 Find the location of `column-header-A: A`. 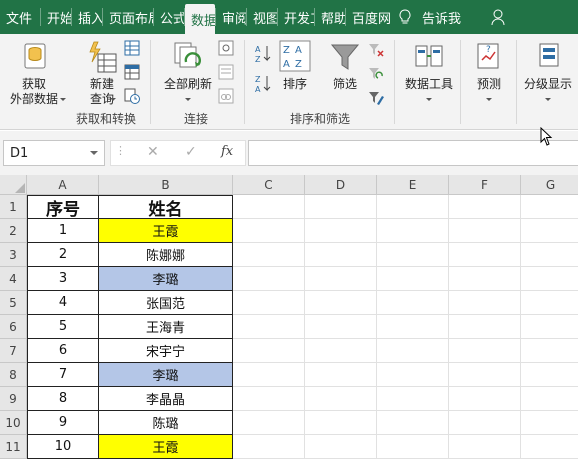

column-header-A: A is located at coordinates (63, 185).